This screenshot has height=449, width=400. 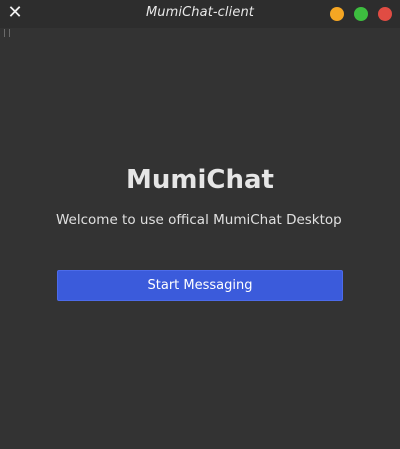 What do you see at coordinates (200, 14) in the screenshot?
I see `title-bar: ✕ MumiChat-client` at bounding box center [200, 14].